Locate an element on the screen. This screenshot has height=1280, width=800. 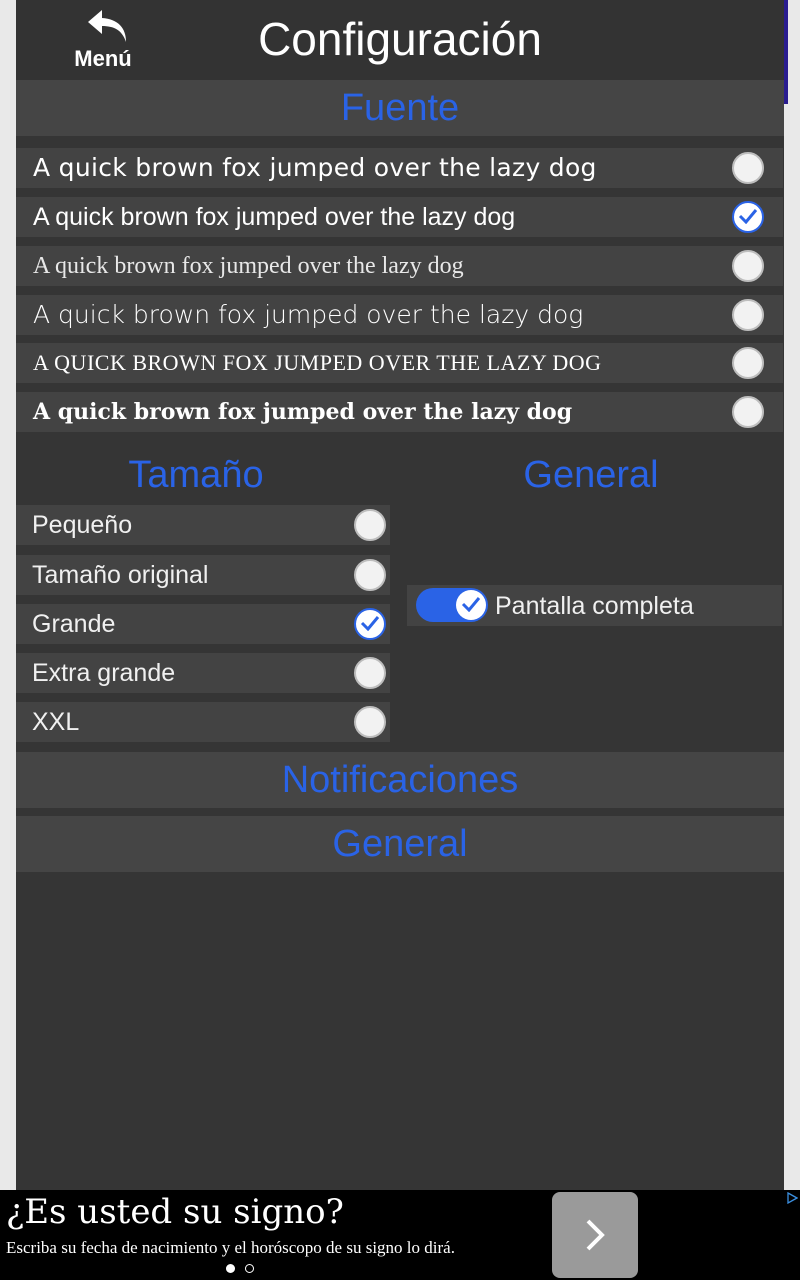
size-option-label: Pequeño is located at coordinates (82, 525).